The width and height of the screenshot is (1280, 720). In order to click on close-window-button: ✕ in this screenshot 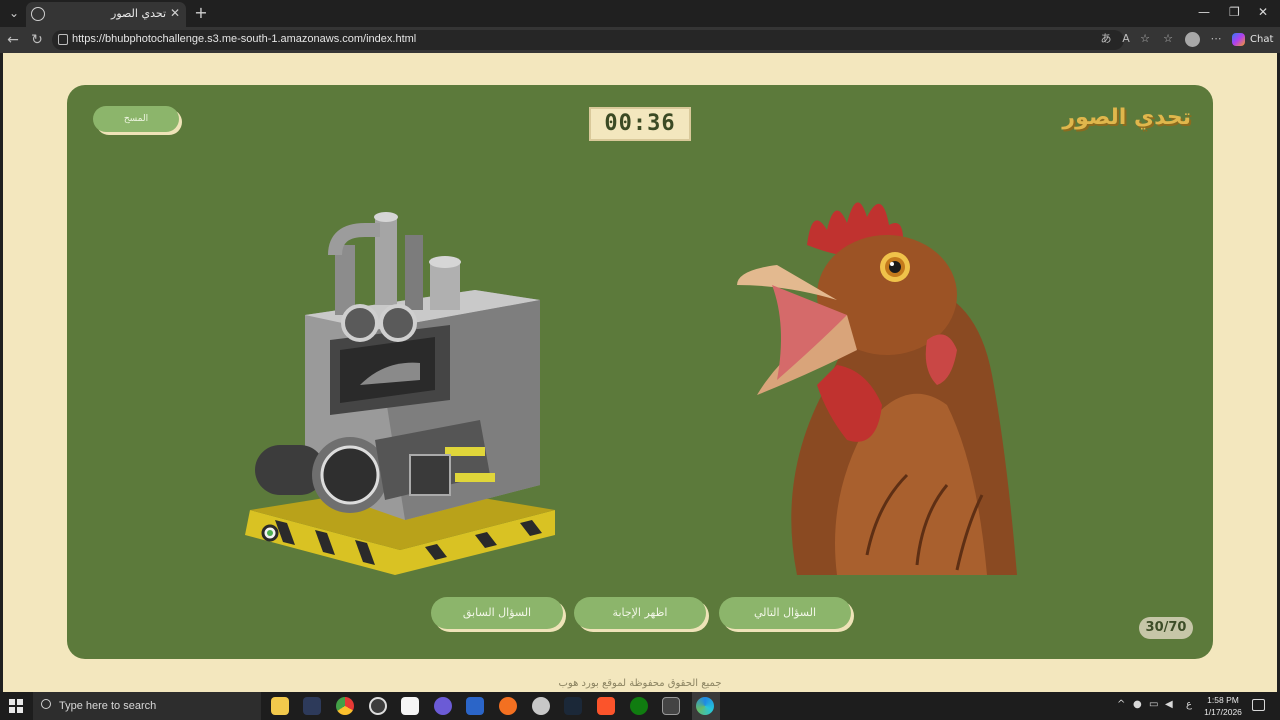, I will do `click(1263, 12)`.